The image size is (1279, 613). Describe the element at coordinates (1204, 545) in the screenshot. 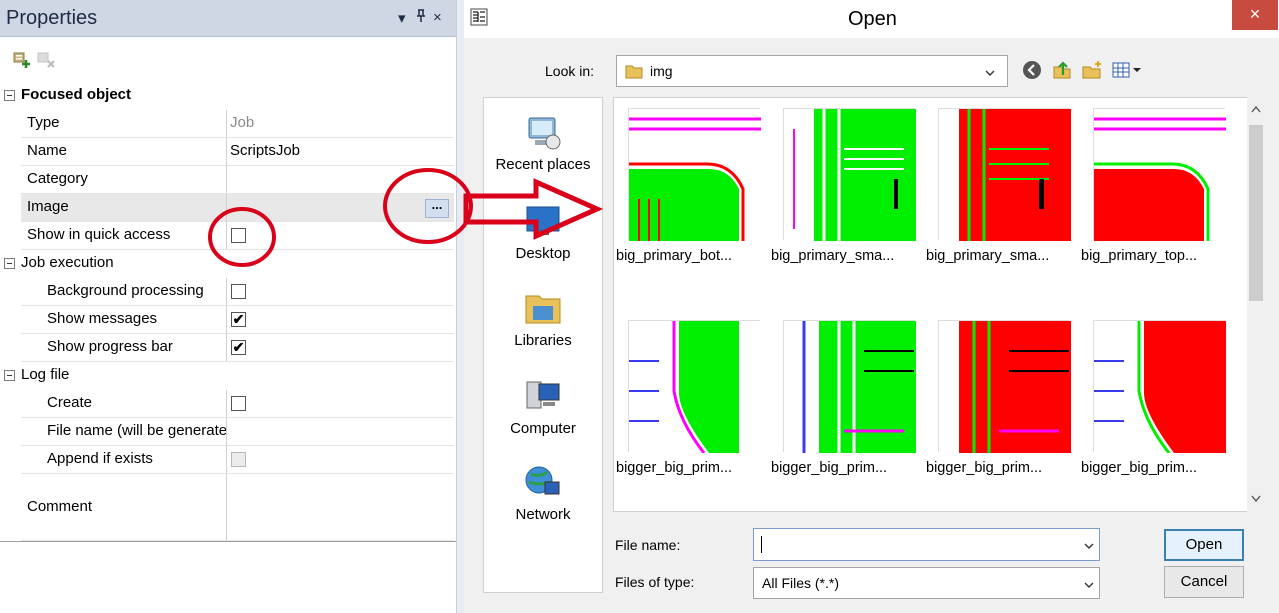

I see `open-button: Open` at that location.